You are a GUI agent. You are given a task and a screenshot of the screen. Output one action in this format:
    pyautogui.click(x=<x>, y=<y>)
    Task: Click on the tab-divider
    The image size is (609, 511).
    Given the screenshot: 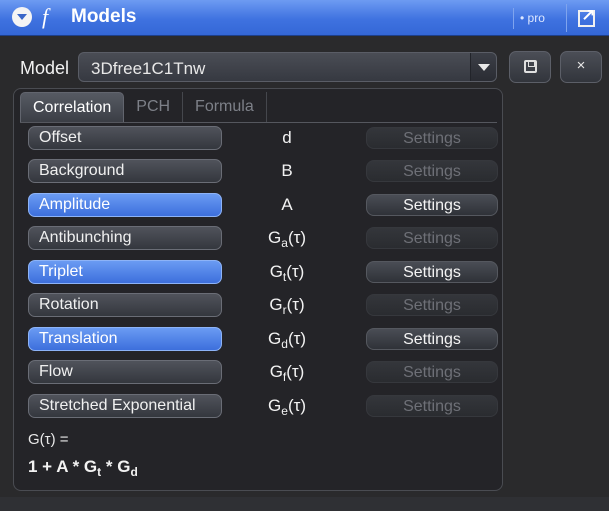 What is the action you would take?
    pyautogui.click(x=258, y=122)
    